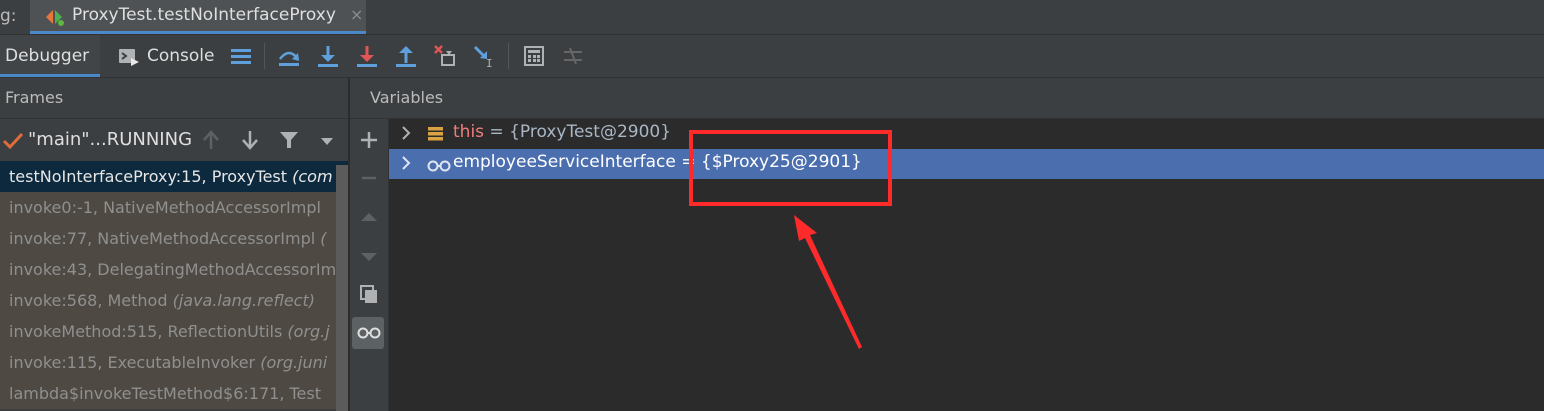 The image size is (1544, 411). What do you see at coordinates (966, 134) in the screenshot?
I see `variable-row-this: this = {ProxyTest@2900}` at bounding box center [966, 134].